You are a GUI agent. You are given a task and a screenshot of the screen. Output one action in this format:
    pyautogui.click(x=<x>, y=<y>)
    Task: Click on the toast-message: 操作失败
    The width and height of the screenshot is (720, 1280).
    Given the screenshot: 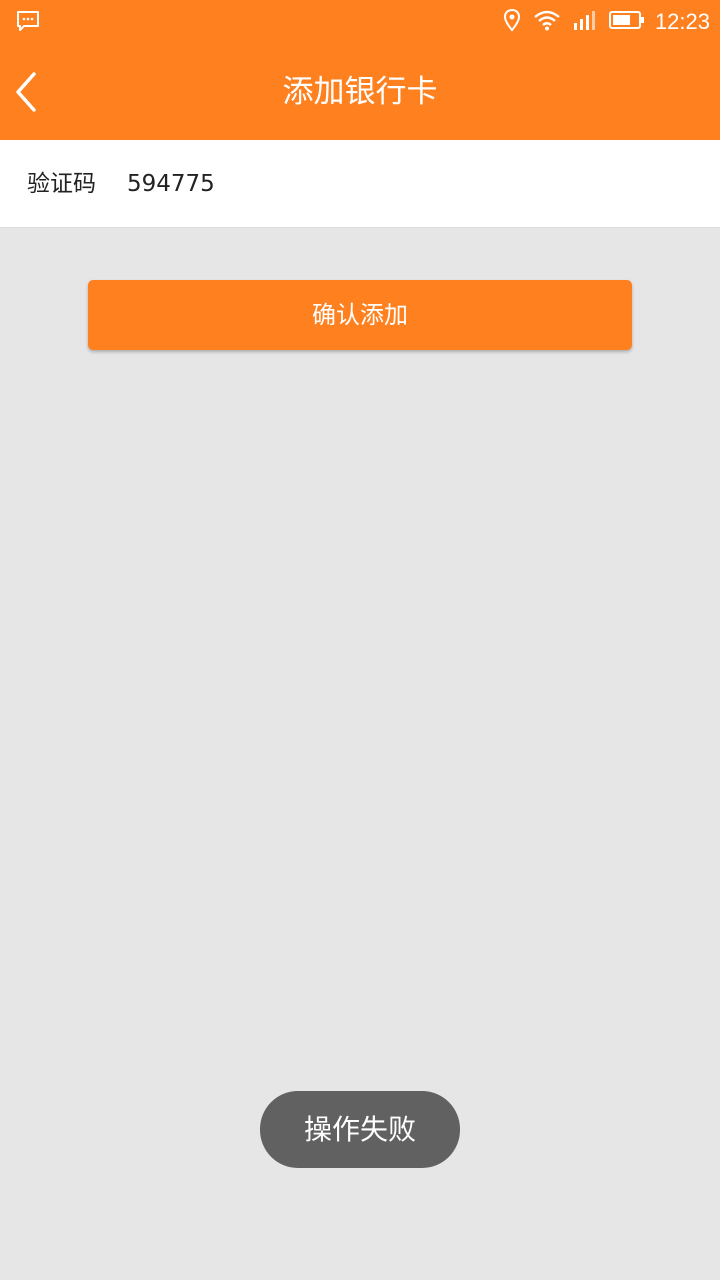 What is the action you would take?
    pyautogui.click(x=360, y=1129)
    